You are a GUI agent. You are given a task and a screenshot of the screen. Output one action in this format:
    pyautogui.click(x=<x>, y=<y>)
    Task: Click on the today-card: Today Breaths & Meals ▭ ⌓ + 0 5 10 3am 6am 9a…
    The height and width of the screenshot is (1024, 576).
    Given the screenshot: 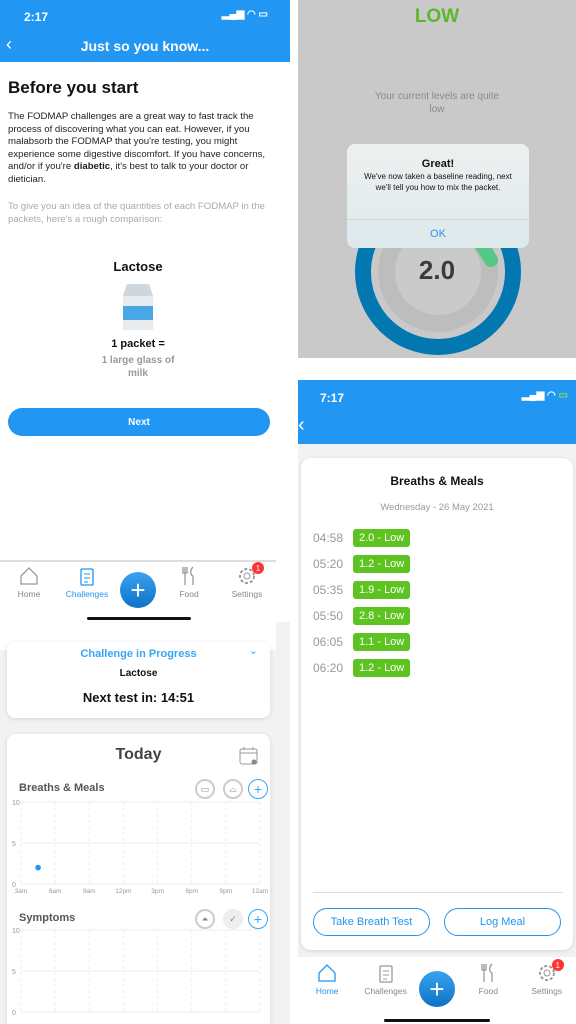 What is the action you would take?
    pyautogui.click(x=138, y=879)
    